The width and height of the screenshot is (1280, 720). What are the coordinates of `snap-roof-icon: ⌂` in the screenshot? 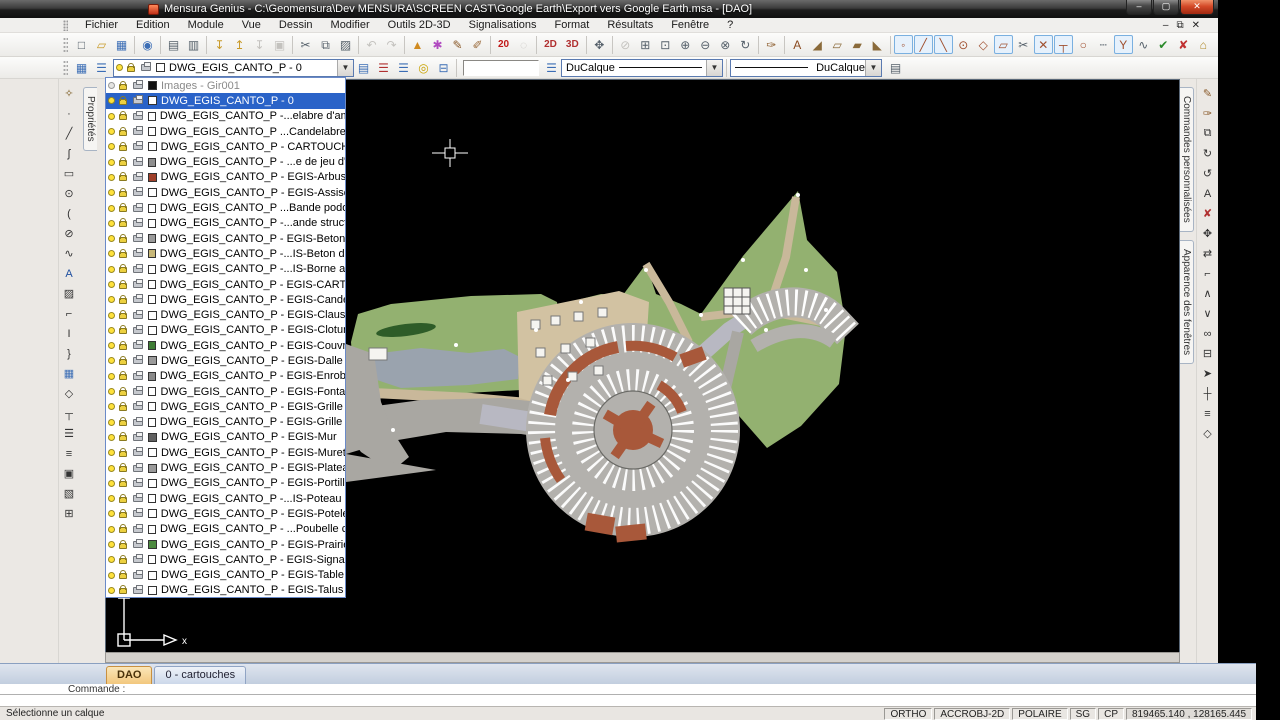 It's located at (1203, 44).